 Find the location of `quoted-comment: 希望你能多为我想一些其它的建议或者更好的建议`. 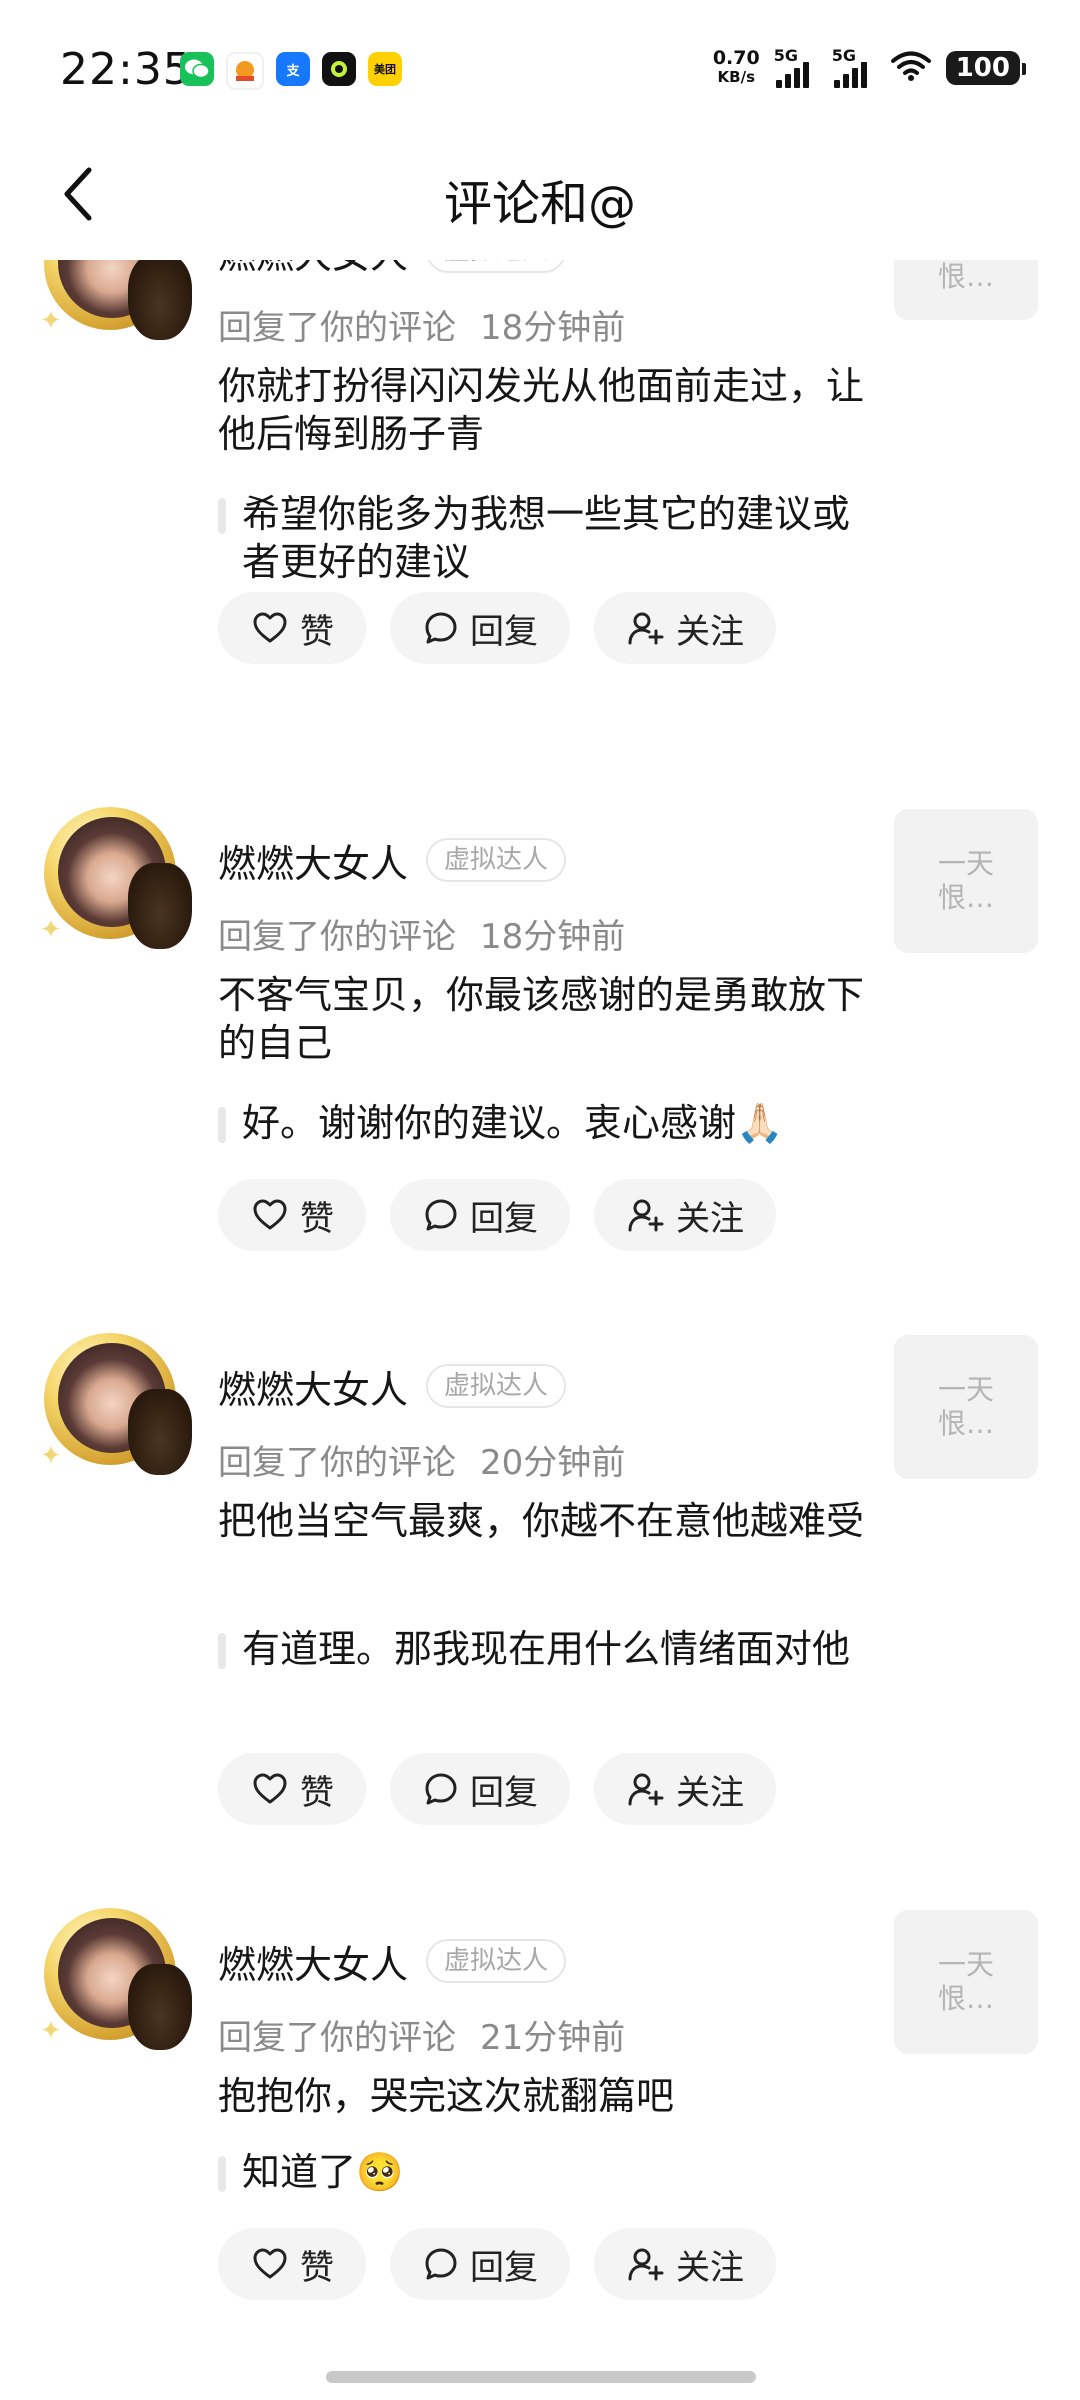

quoted-comment: 希望你能多为我想一些其它的建议或者更好的建议 is located at coordinates (548, 538).